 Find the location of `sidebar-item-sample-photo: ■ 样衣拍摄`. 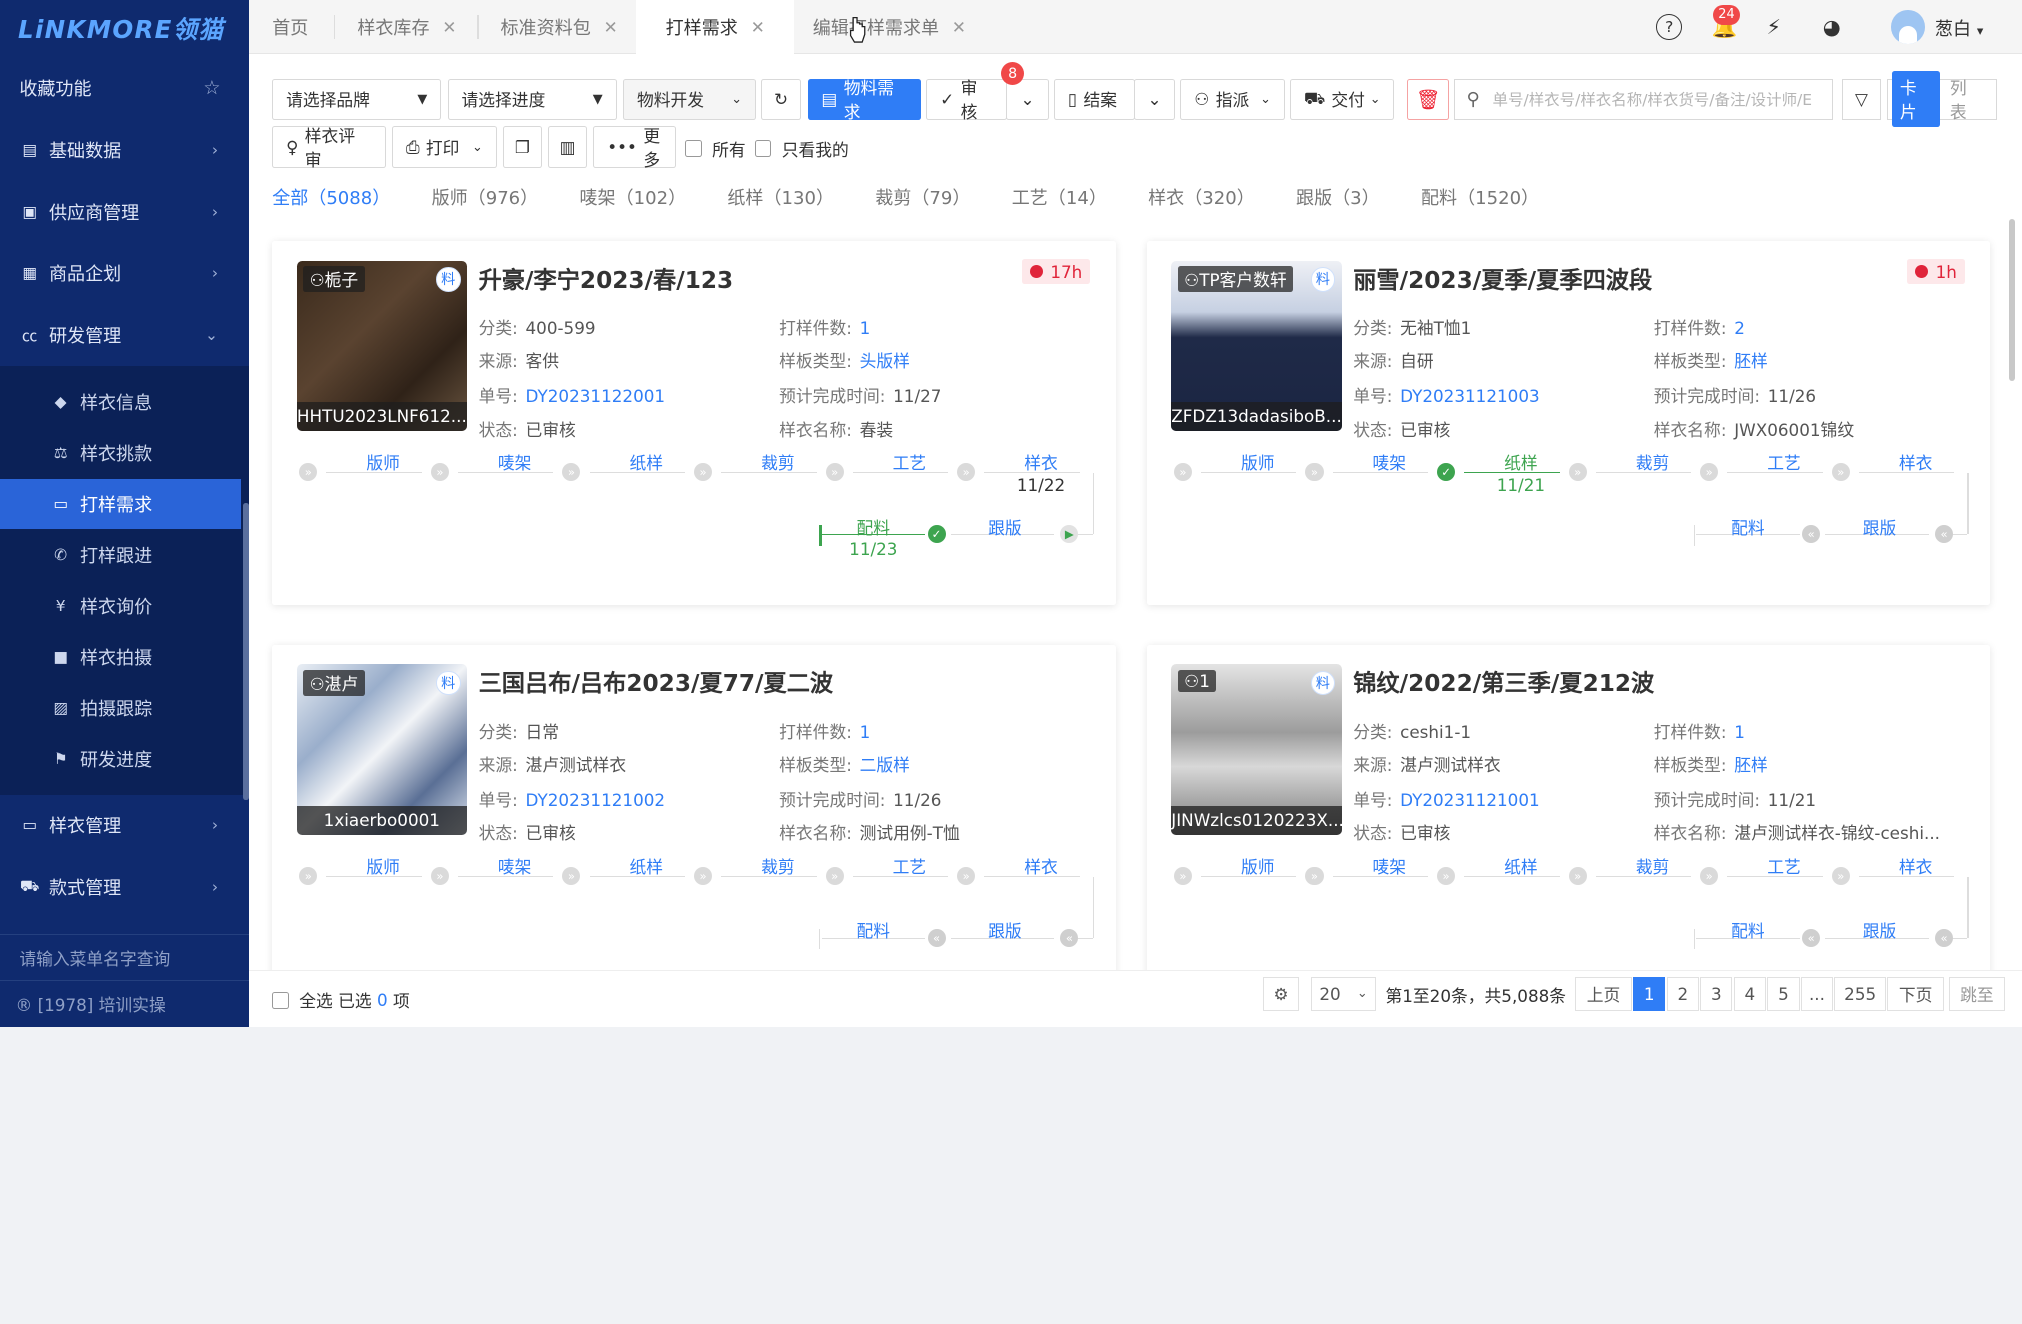

sidebar-item-sample-photo: ■ 样衣拍摄 is located at coordinates (124, 656).